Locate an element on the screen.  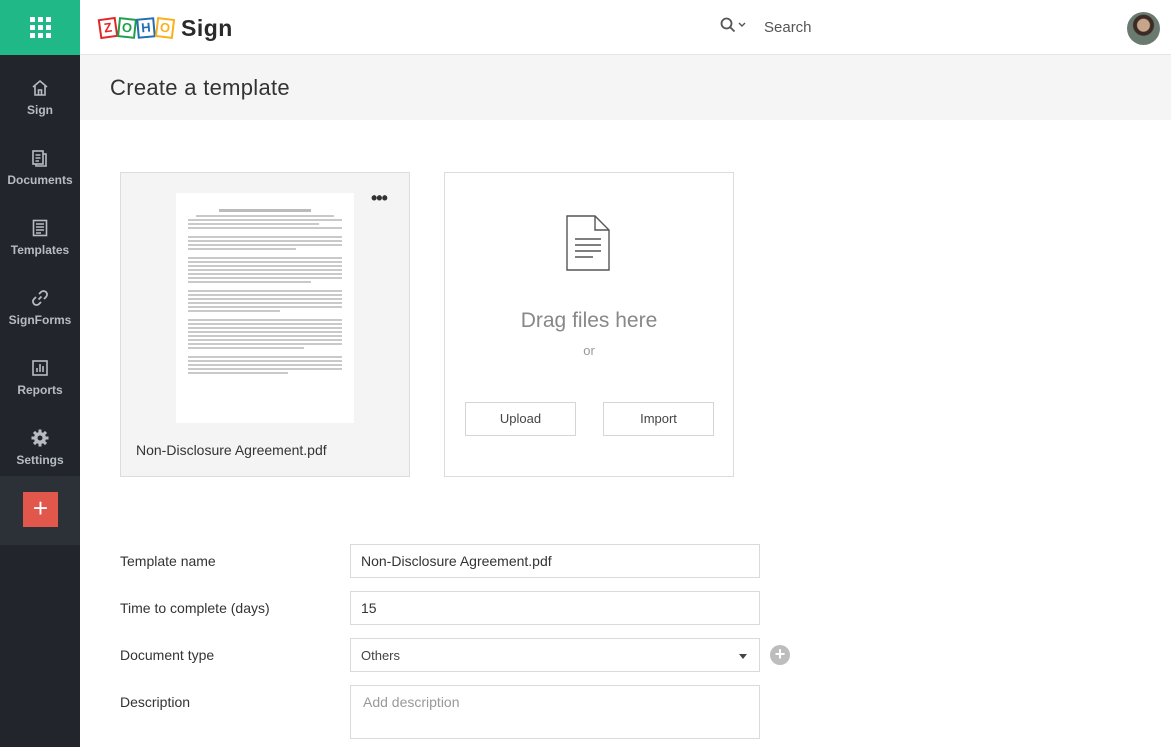
logo-letter: H is located at coordinates (146, 28).